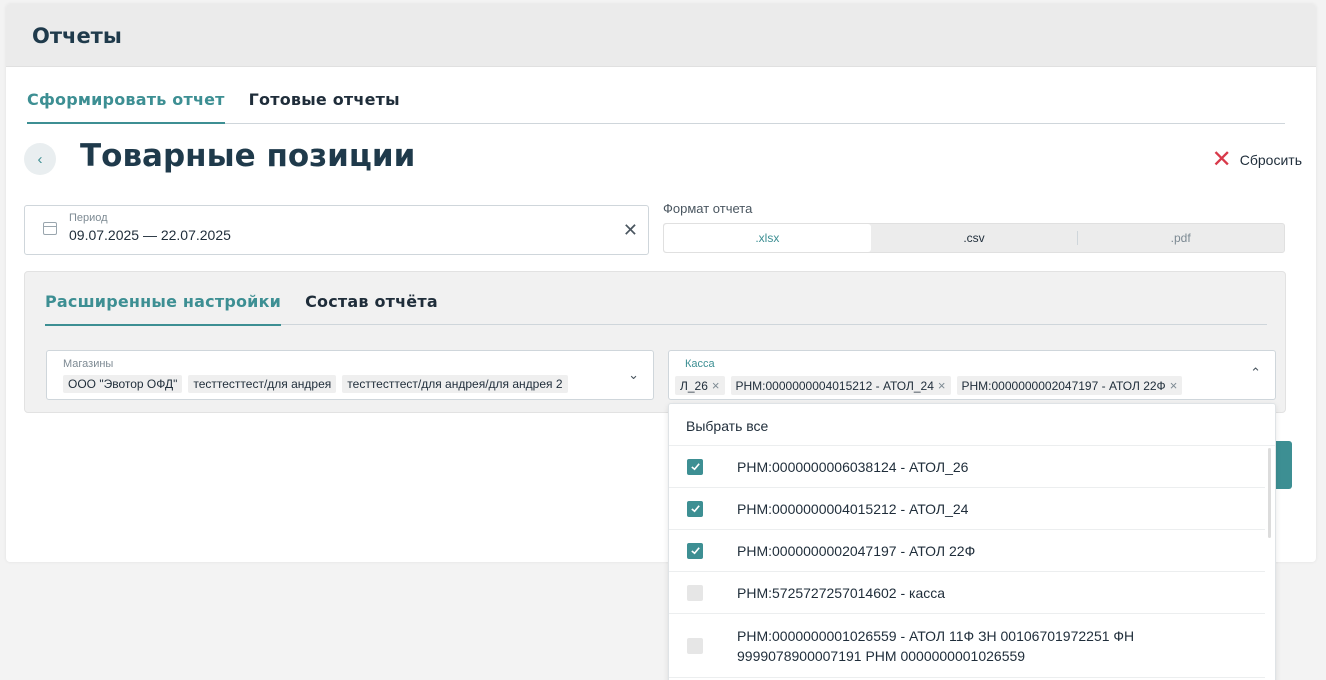 The height and width of the screenshot is (680, 1326). What do you see at coordinates (633, 375) in the screenshot?
I see `chevron-down-icon: ⌄` at bounding box center [633, 375].